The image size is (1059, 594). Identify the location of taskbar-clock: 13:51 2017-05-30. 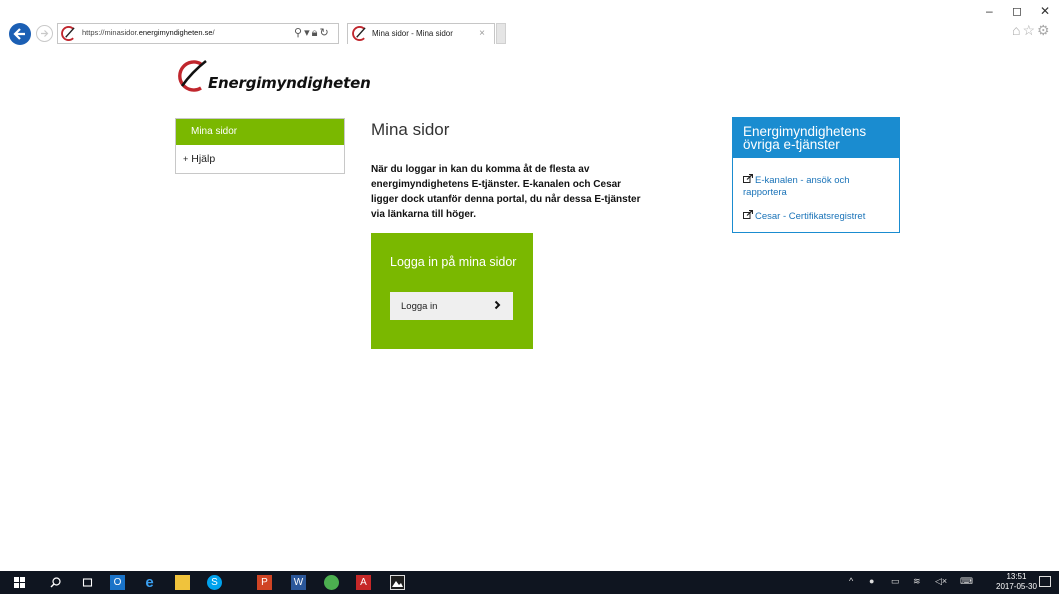
(1016, 582).